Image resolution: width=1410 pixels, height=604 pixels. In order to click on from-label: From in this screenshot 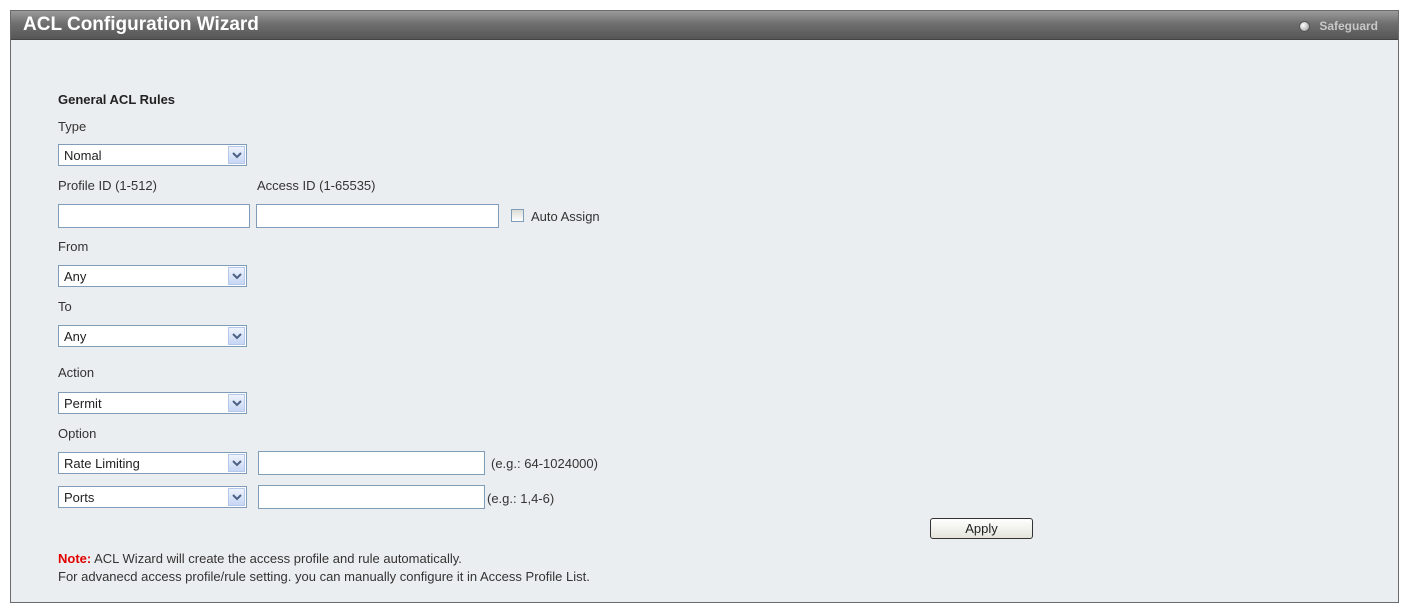, I will do `click(73, 246)`.